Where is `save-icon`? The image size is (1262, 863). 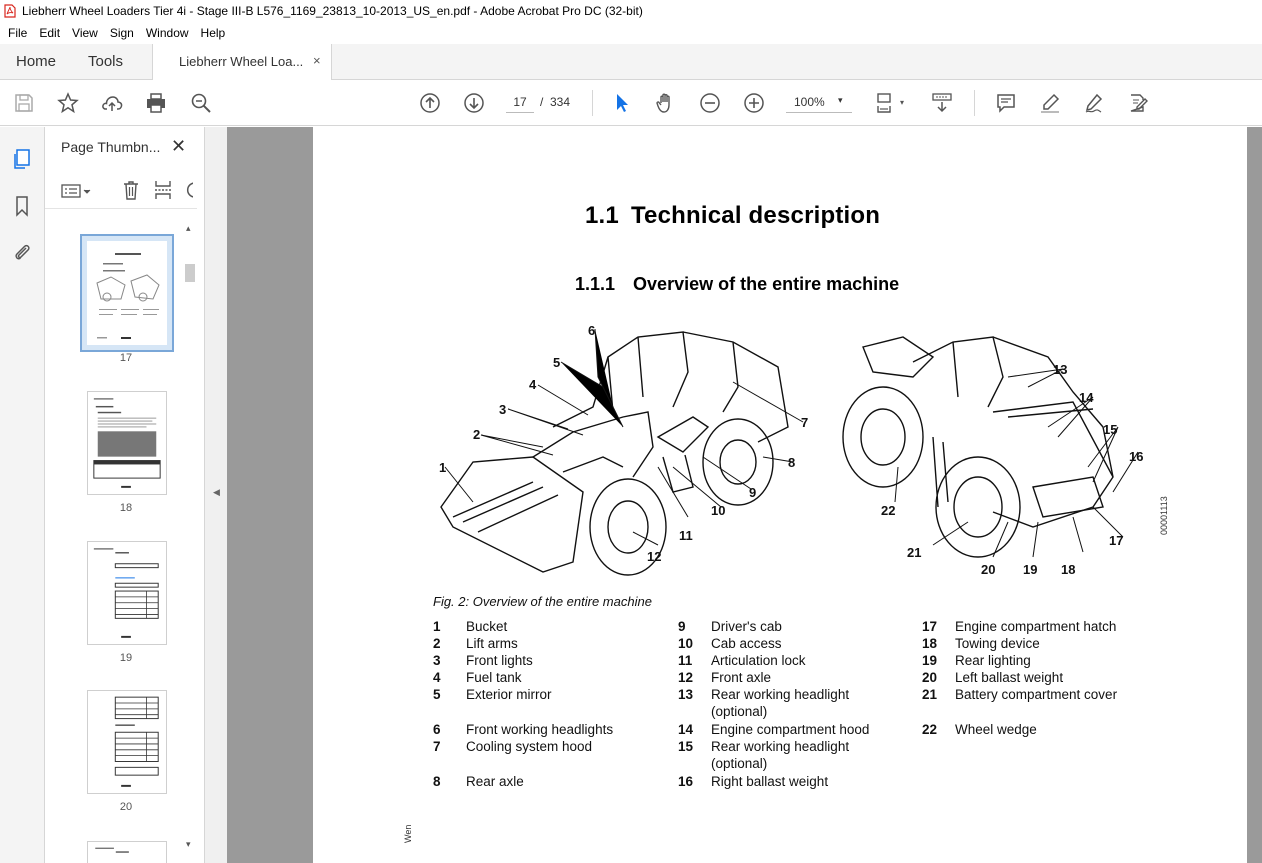
save-icon is located at coordinates (24, 103).